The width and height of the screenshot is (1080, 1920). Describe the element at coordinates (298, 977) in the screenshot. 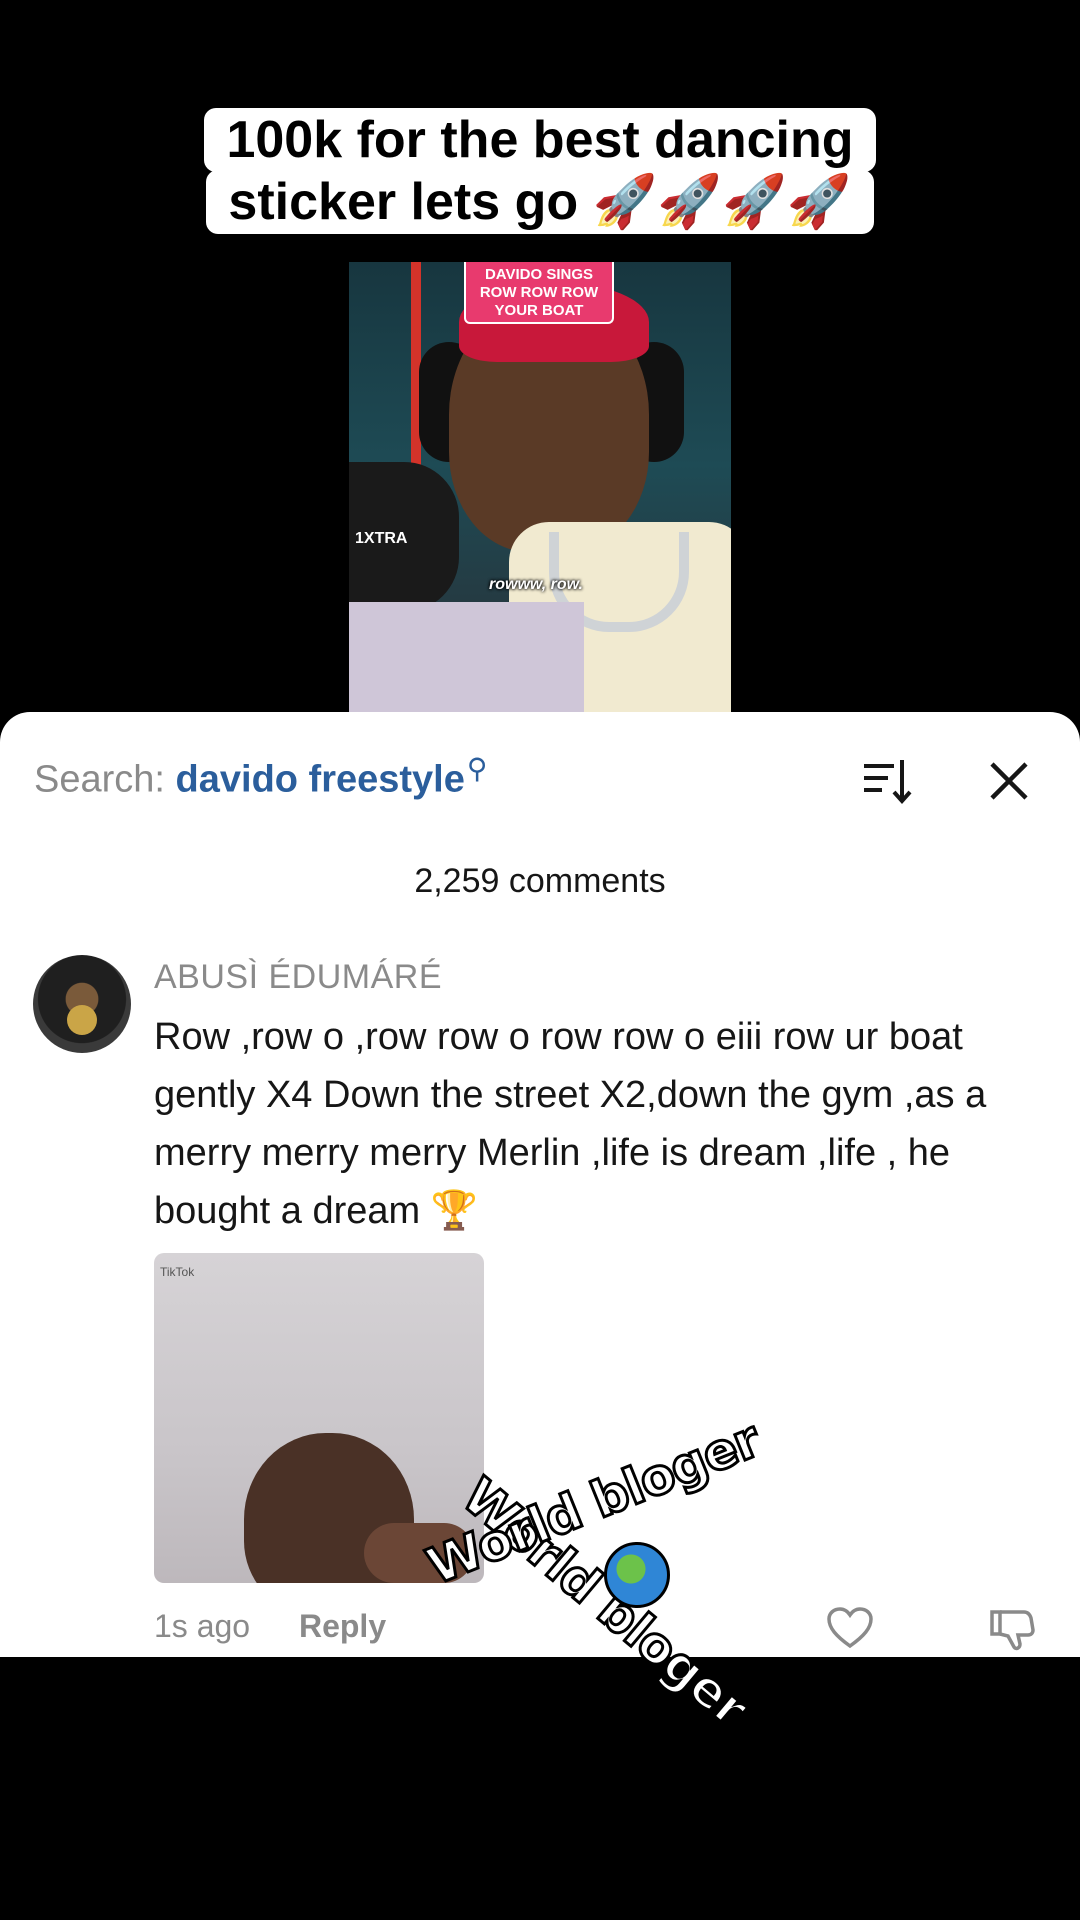

I see `comment-username: ABUSÌ ÉDUMÁRÉ` at that location.